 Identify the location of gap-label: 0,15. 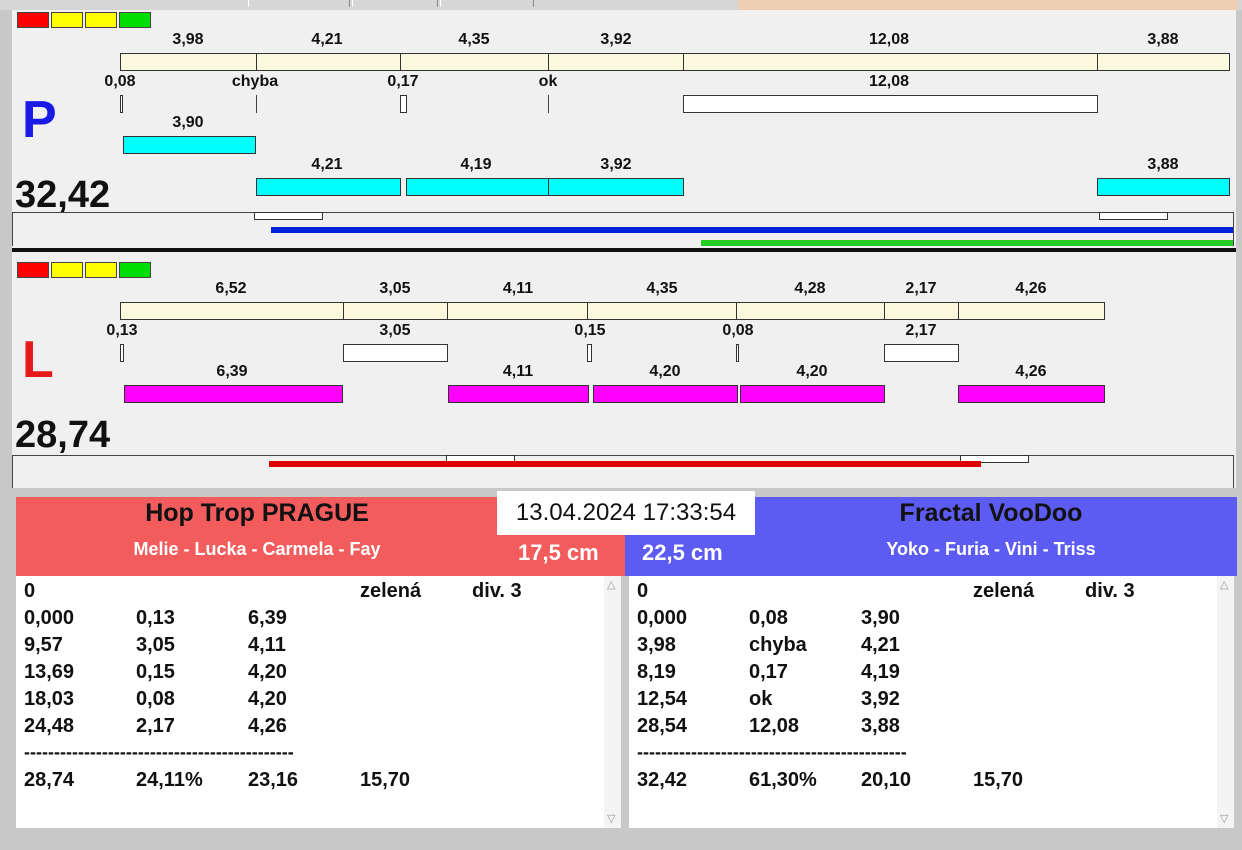
(590, 330).